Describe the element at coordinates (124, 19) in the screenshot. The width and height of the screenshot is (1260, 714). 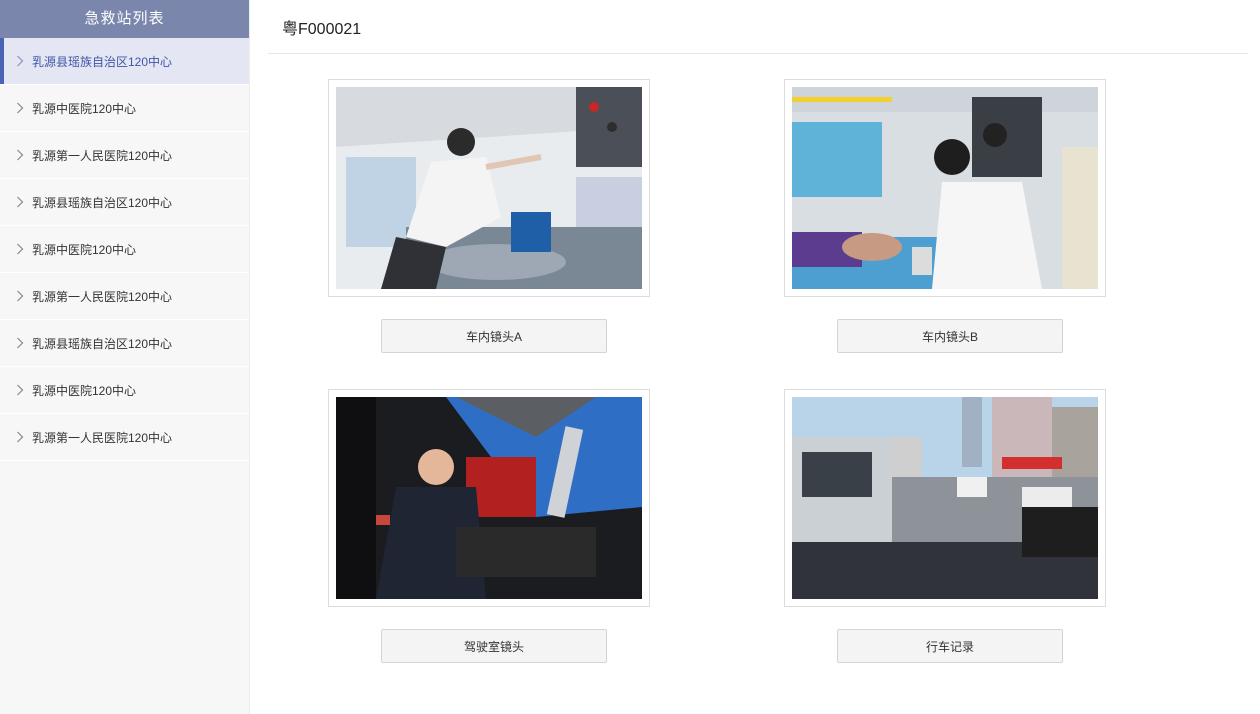
I see `sidebar-title: 急救站列表` at that location.